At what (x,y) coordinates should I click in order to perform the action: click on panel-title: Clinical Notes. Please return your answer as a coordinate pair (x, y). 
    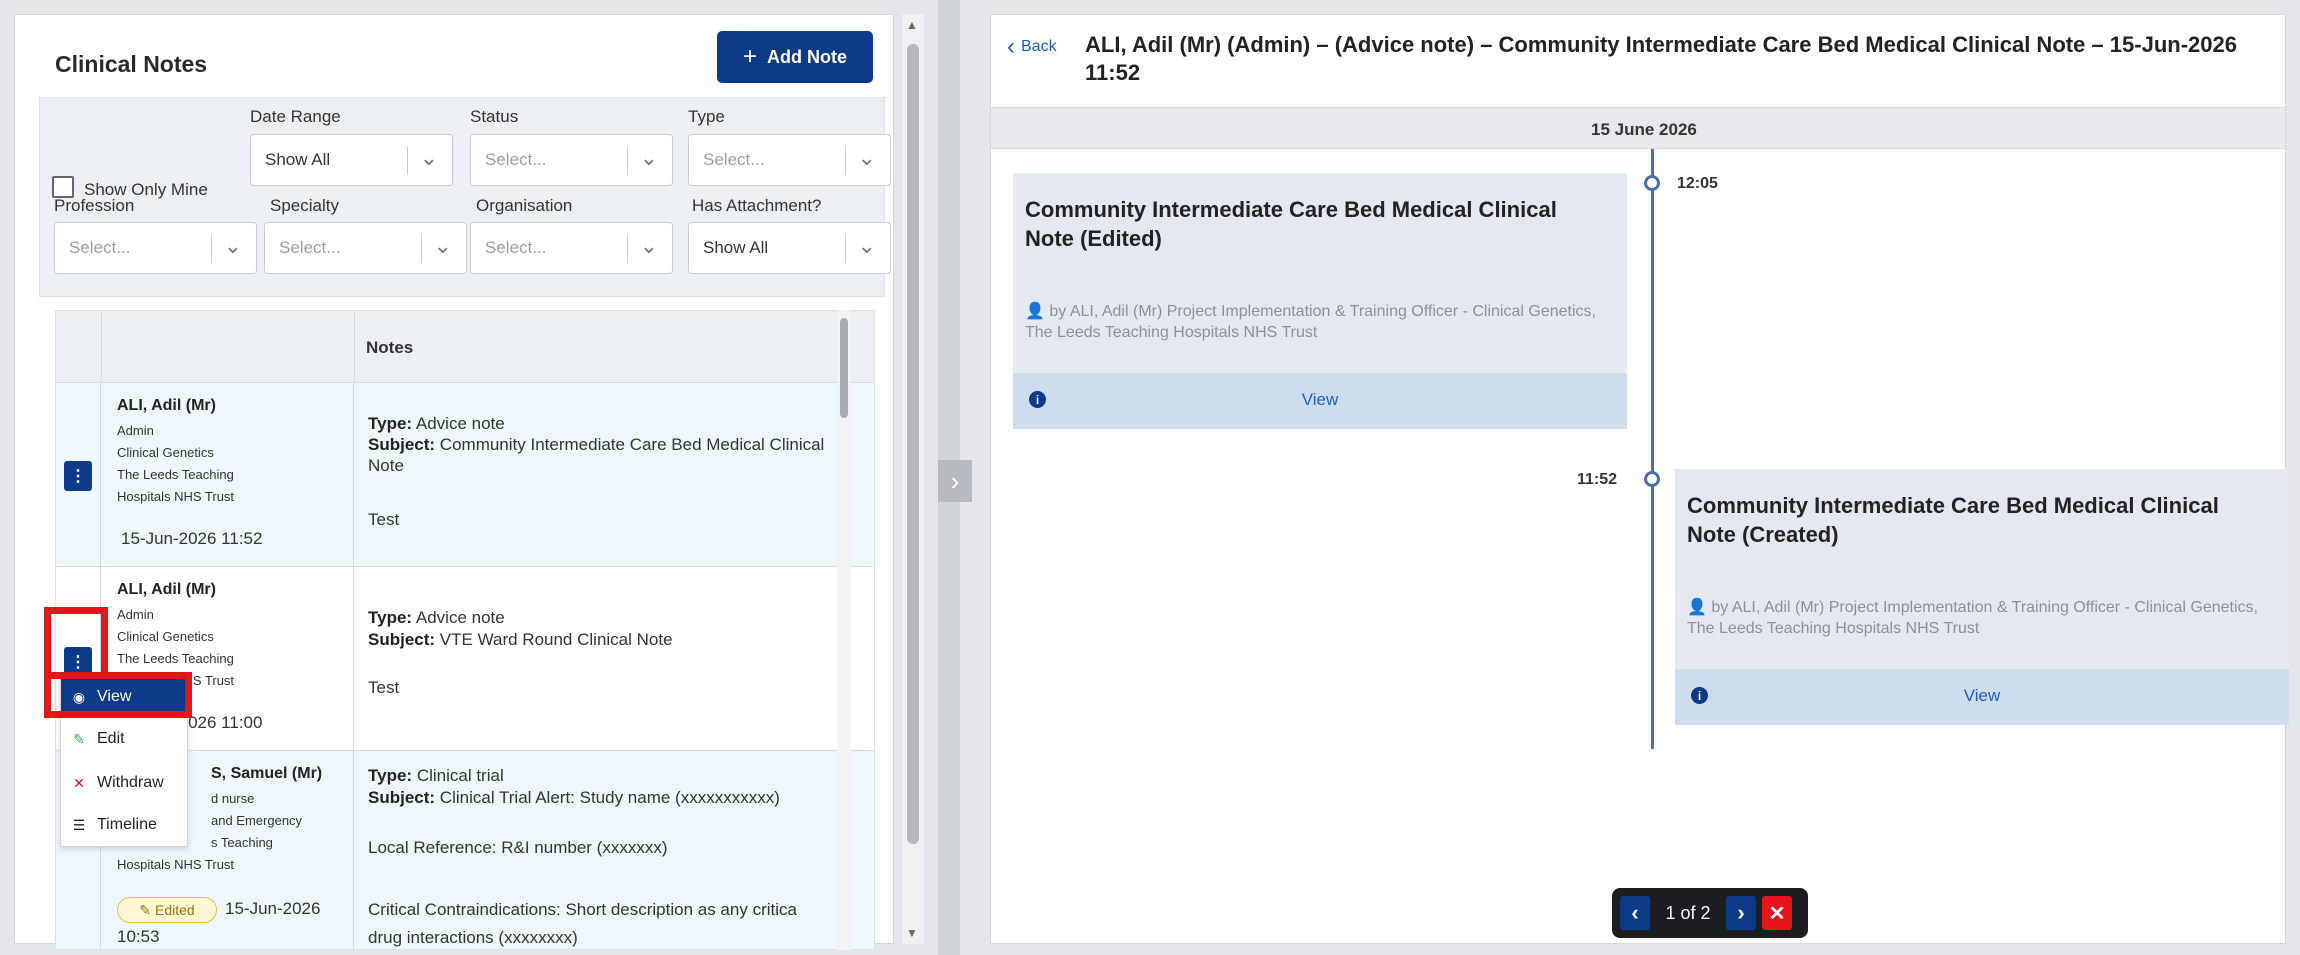
    Looking at the image, I should click on (131, 64).